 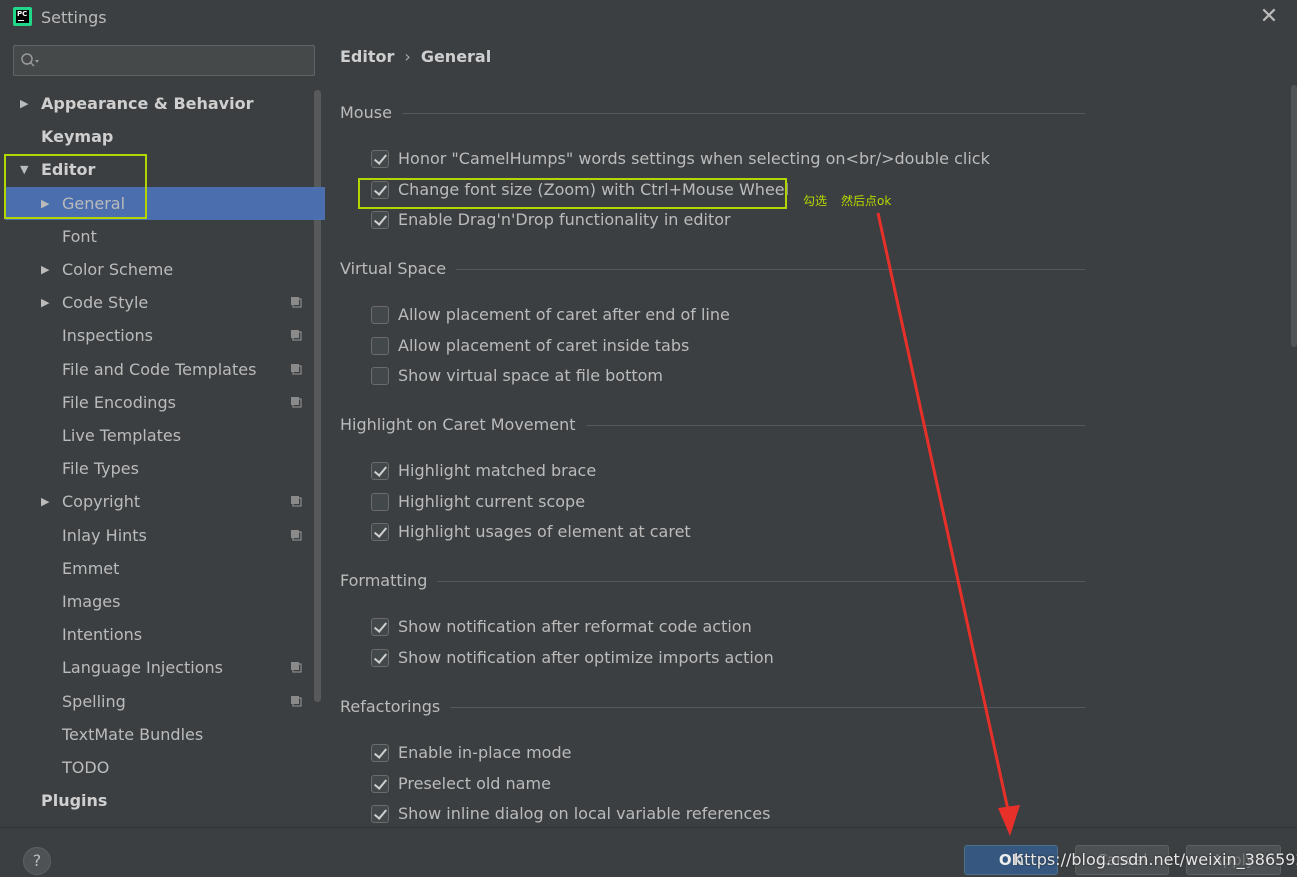 What do you see at coordinates (648, 17) in the screenshot?
I see `title-bar: PC Settings ✕` at bounding box center [648, 17].